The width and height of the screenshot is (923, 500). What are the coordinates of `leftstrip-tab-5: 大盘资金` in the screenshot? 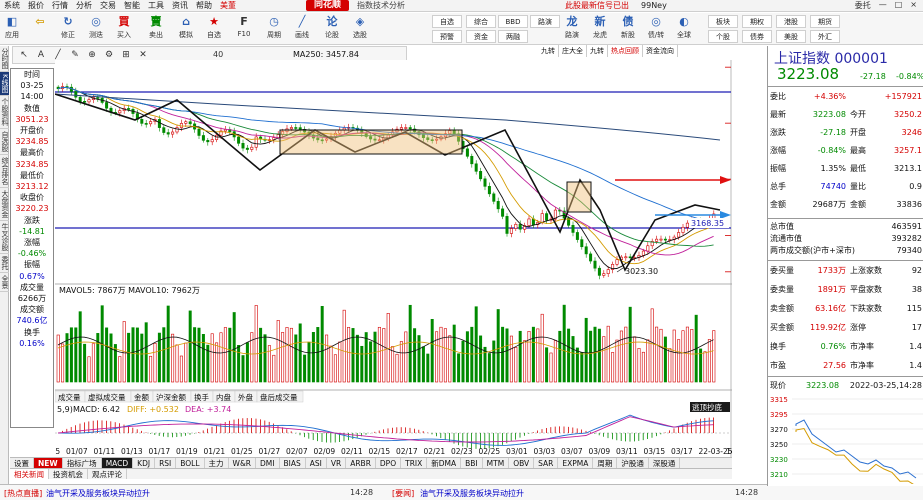 It's located at (4, 204).